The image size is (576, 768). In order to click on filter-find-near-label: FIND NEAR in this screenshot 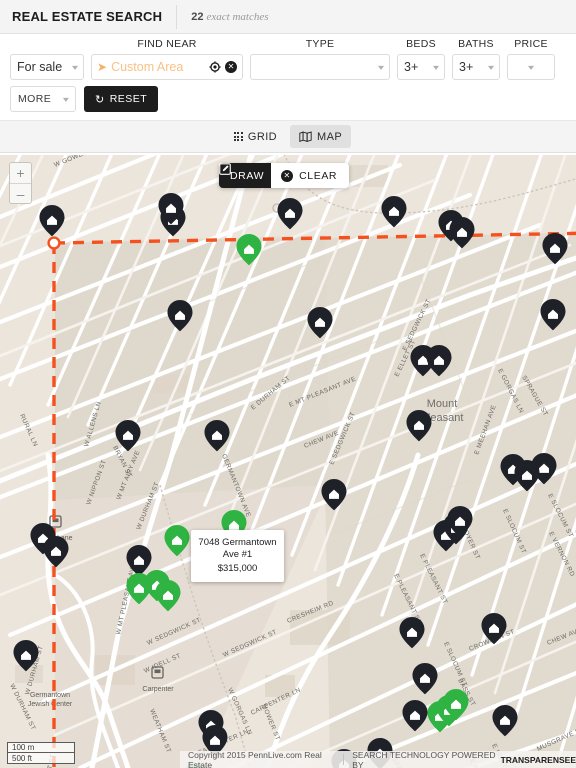, I will do `click(167, 44)`.